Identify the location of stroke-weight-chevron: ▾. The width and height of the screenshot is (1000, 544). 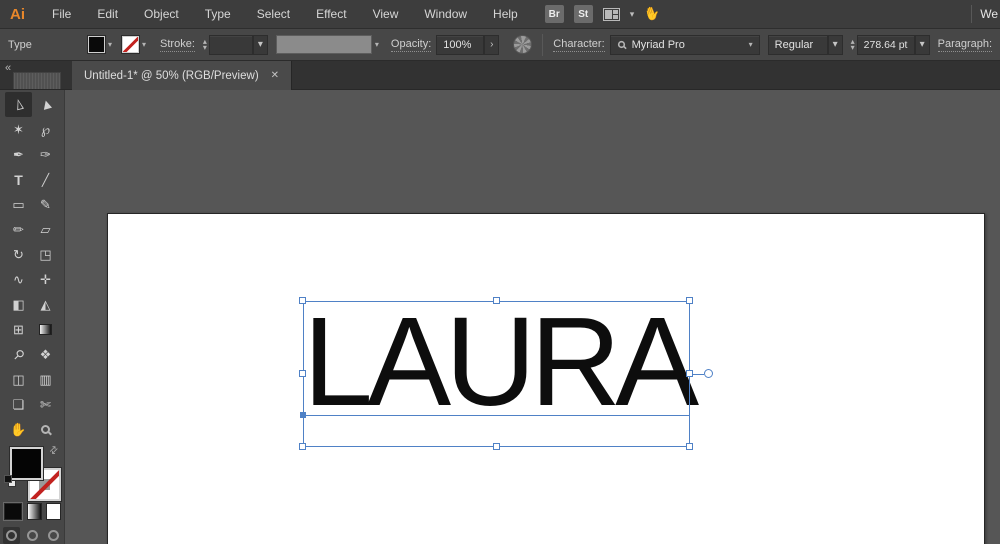
(260, 44).